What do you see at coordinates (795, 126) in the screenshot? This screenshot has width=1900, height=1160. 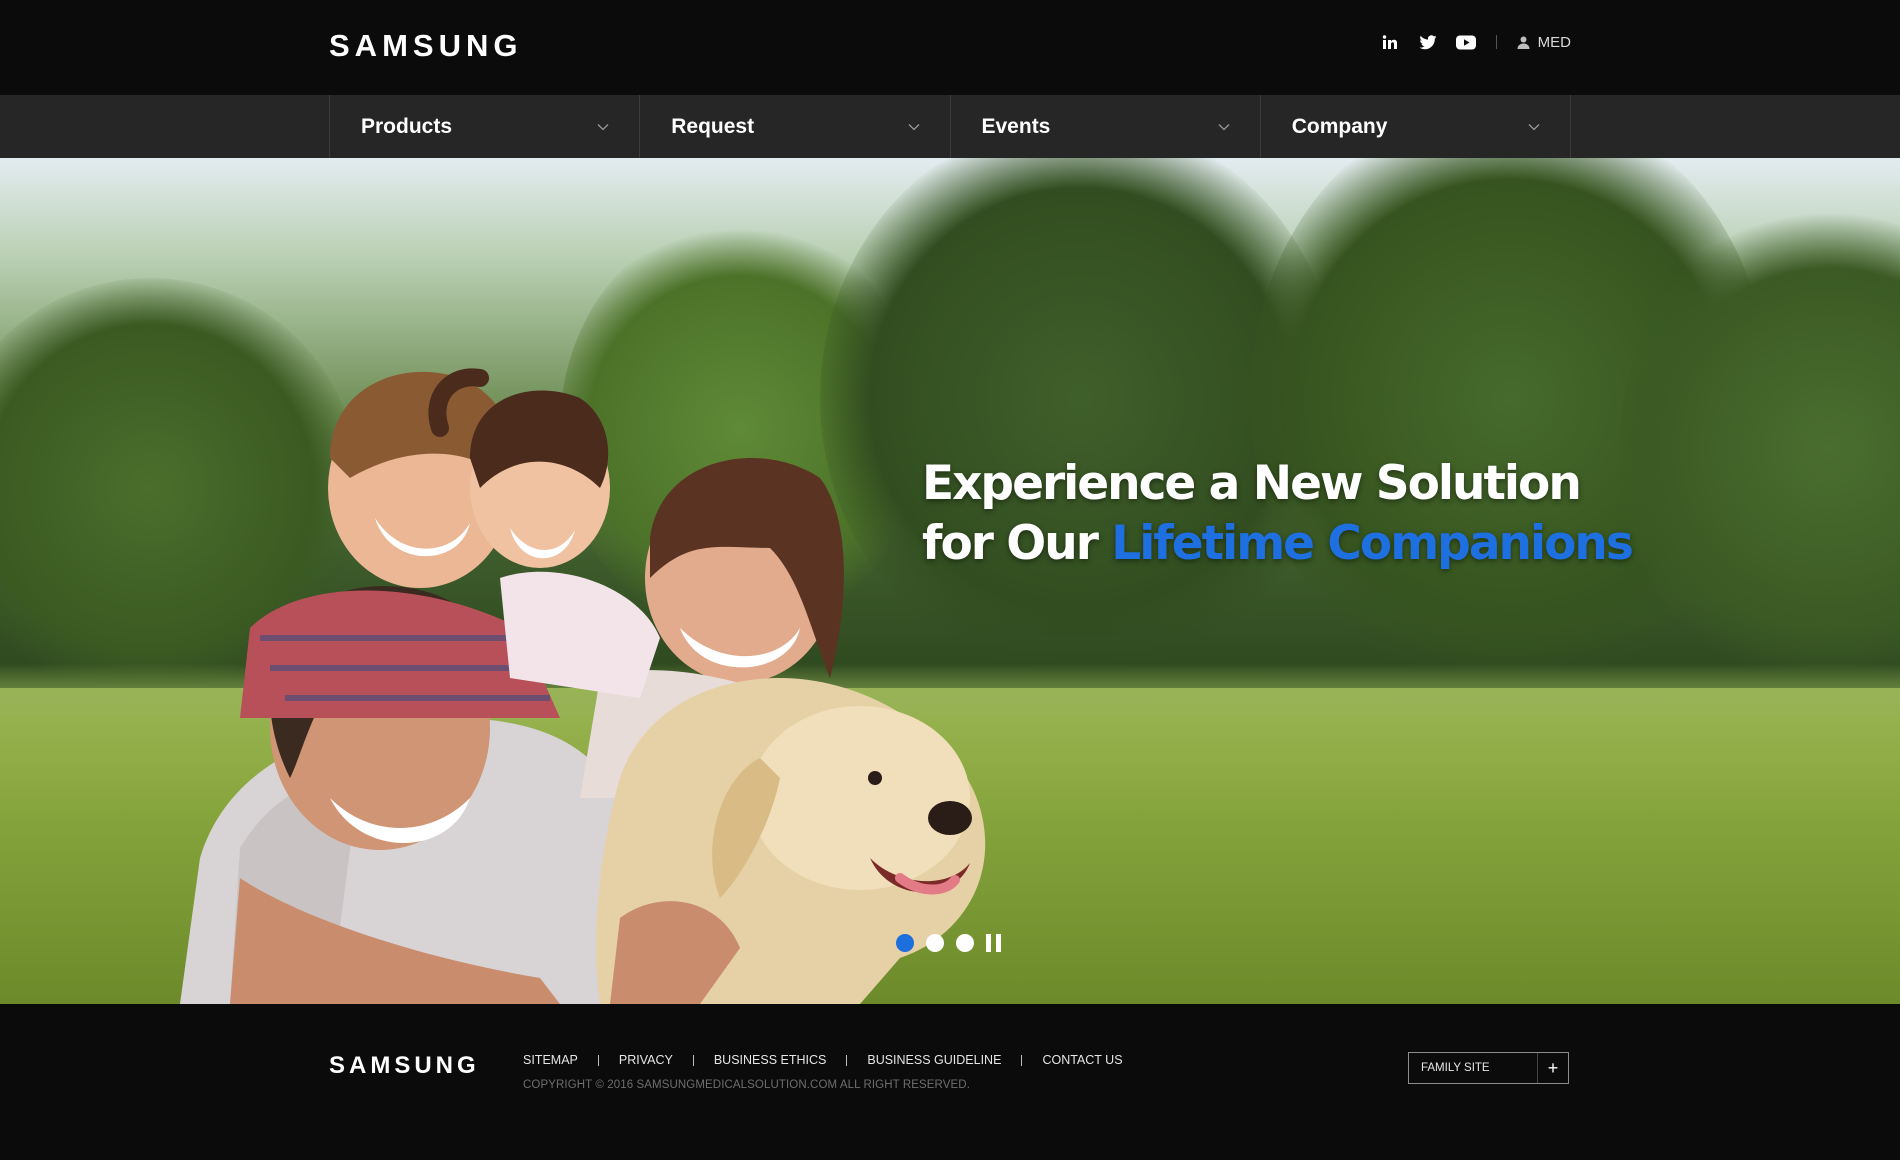 I see `nav-item-request: Request` at bounding box center [795, 126].